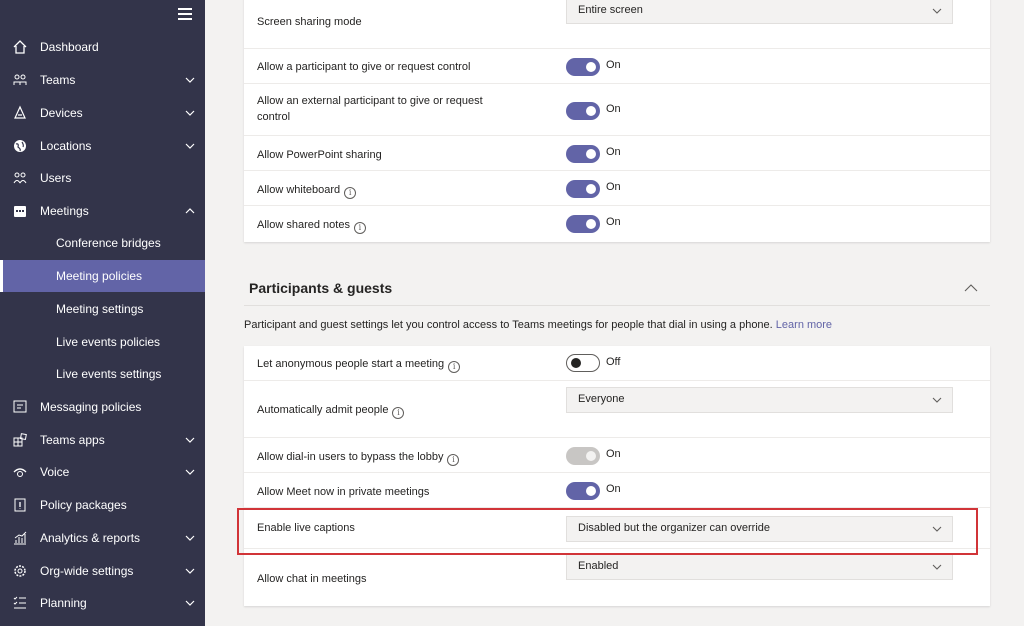  I want to click on setting-label-text: Automatically admit people, so click(323, 410).